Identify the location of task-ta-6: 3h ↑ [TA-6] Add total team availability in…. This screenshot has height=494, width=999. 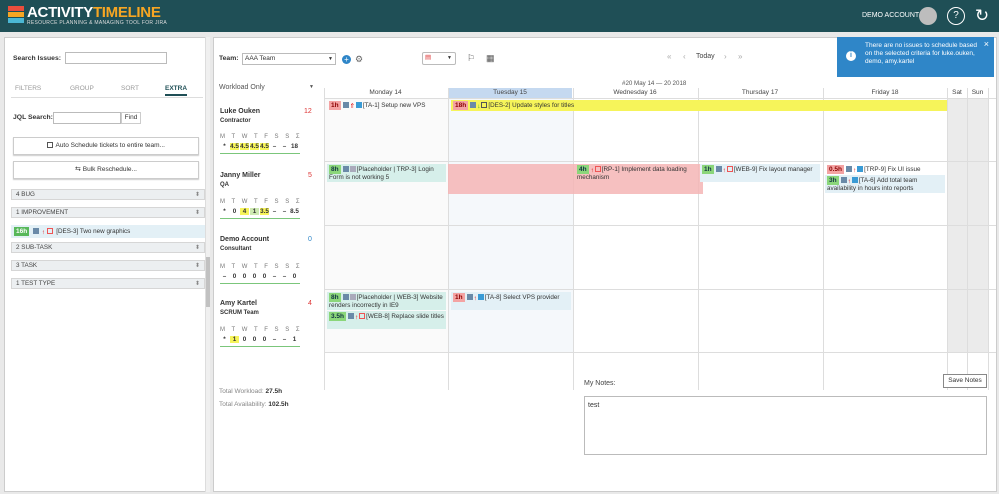
(885, 184).